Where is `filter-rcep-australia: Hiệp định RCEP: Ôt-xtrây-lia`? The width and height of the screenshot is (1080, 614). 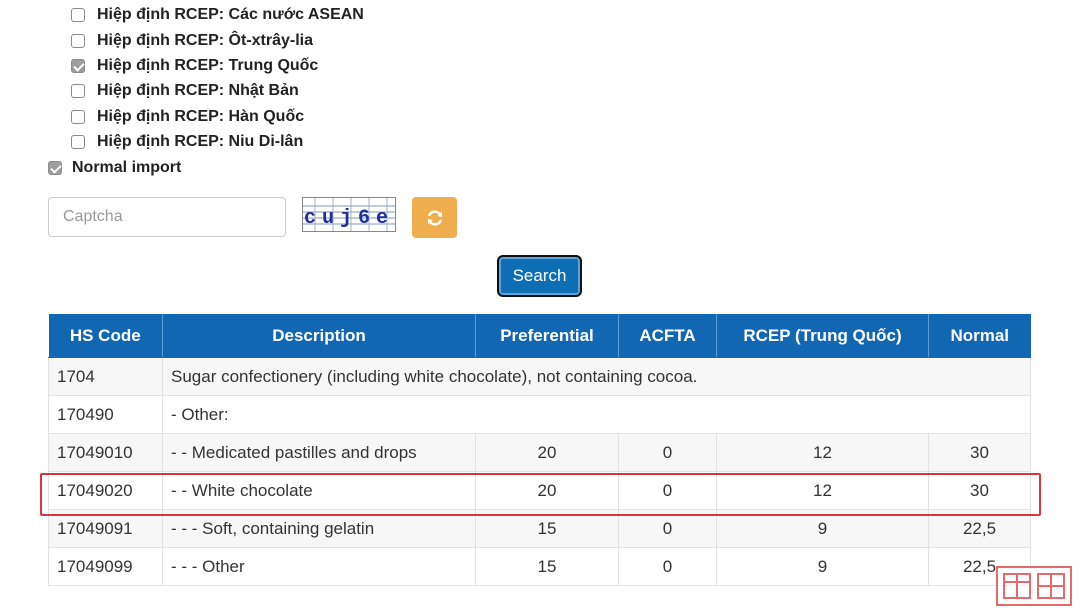 filter-rcep-australia: Hiệp định RCEP: Ôt-xtrây-lia is located at coordinates (192, 41).